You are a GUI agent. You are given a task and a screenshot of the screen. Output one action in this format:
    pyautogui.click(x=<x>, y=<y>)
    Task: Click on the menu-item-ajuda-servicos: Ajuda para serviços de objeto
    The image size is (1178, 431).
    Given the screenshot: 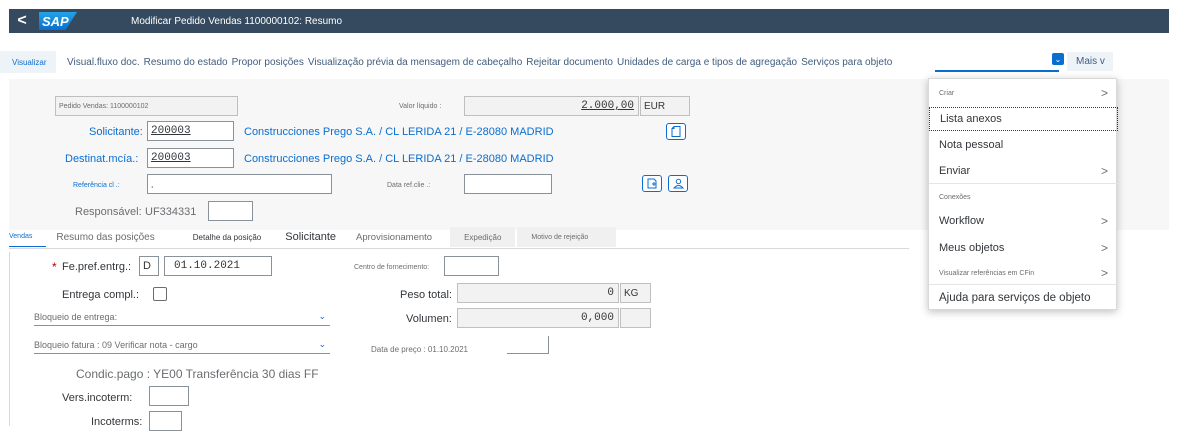 What is the action you would take?
    pyautogui.click(x=1023, y=298)
    